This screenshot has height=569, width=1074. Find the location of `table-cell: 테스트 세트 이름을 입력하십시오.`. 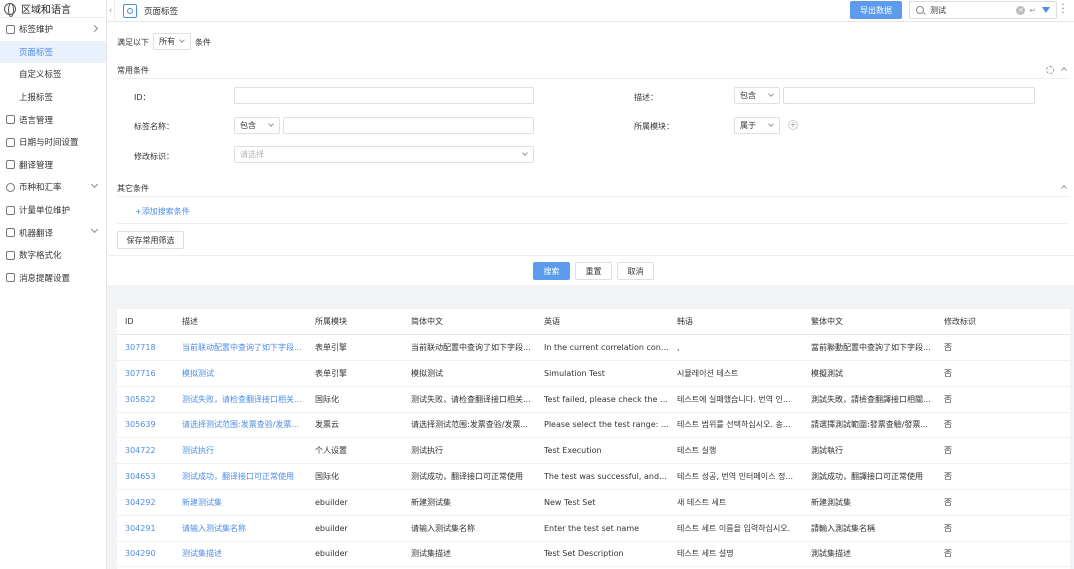

table-cell: 테스트 세트 이름을 입력하십시오. is located at coordinates (734, 528).